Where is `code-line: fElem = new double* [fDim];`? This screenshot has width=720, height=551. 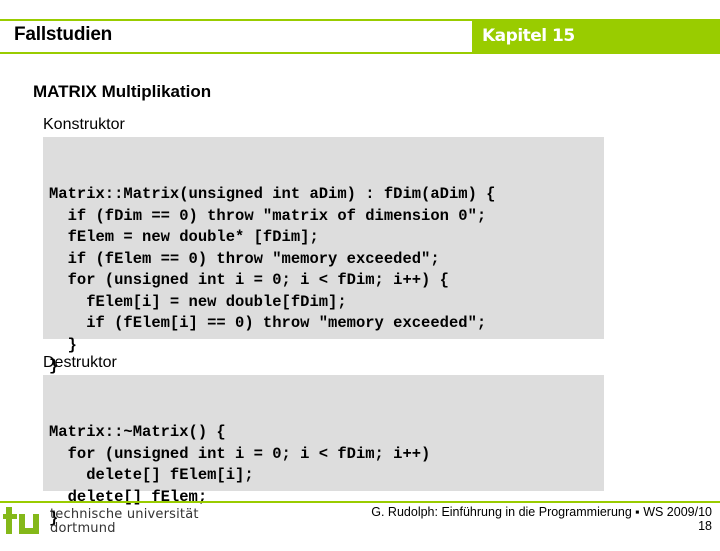 code-line: fElem = new double* [fDim]; is located at coordinates (184, 237).